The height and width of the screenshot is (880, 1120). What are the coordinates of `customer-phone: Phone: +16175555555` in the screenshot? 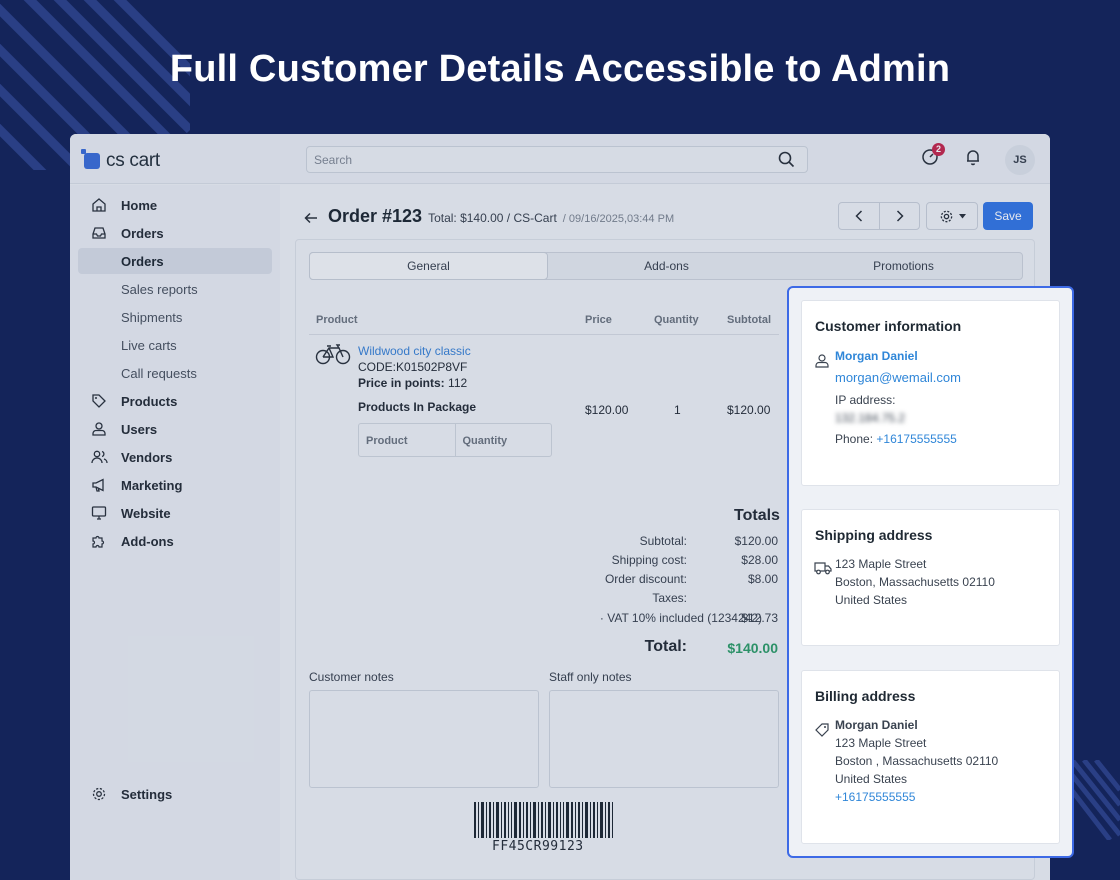 It's located at (896, 439).